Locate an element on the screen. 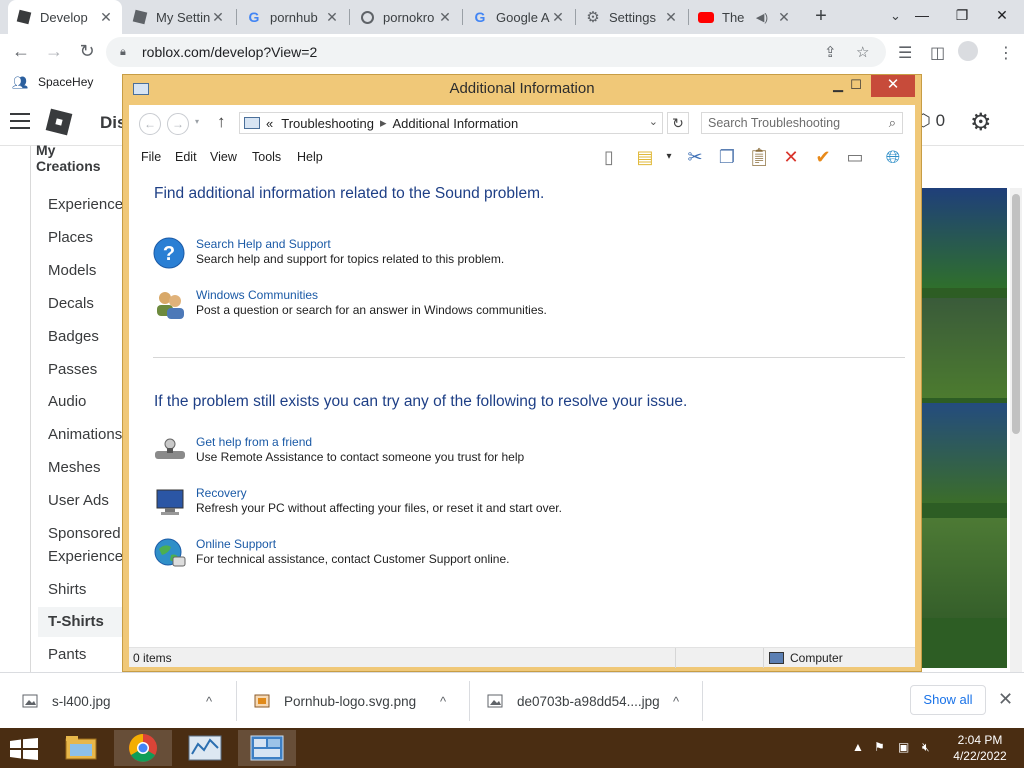 Image resolution: width=1024 pixels, height=768 pixels. sidebar-item-decals: Decals is located at coordinates (71, 303).